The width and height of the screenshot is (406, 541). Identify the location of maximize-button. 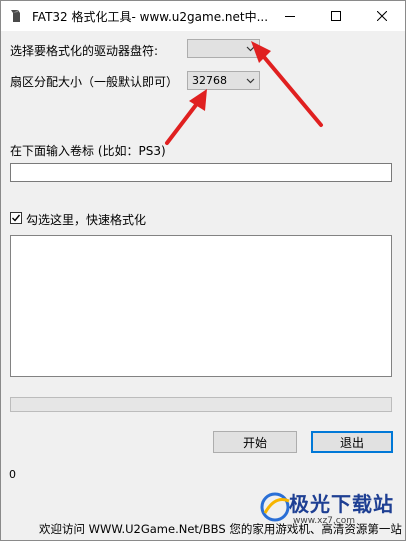
(336, 16).